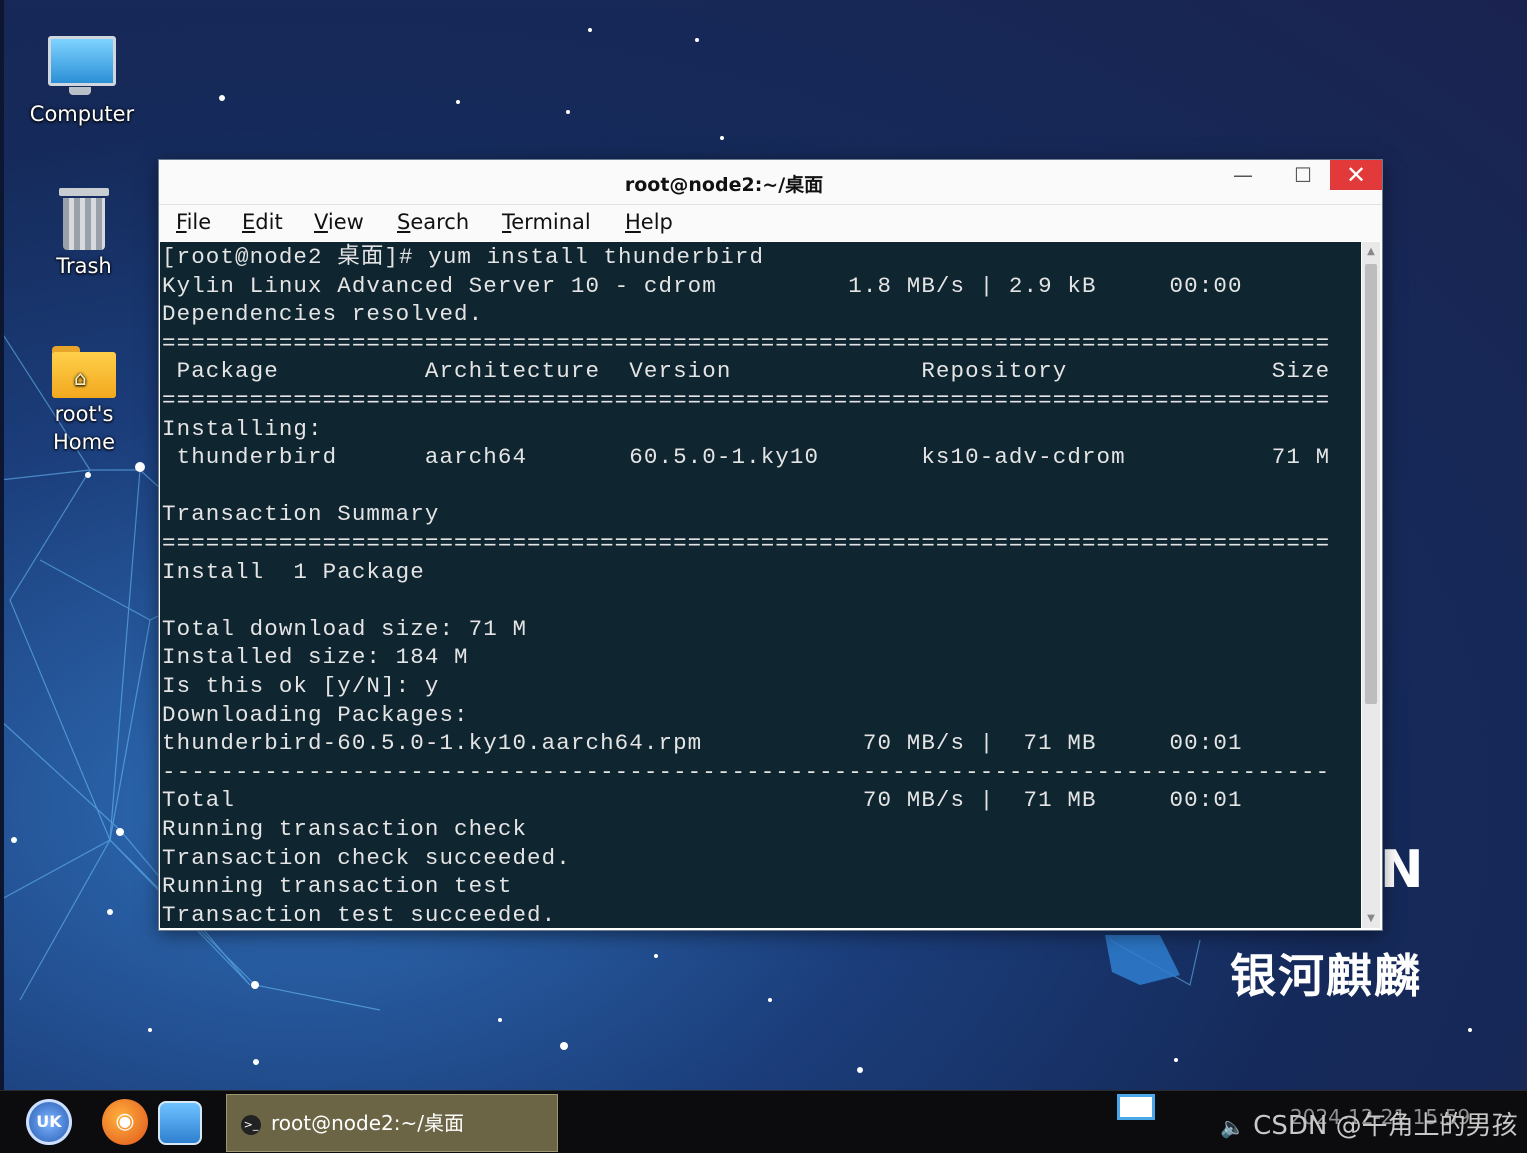  I want to click on taskbar-task-label: root@node2:~/桌面, so click(367, 1123).